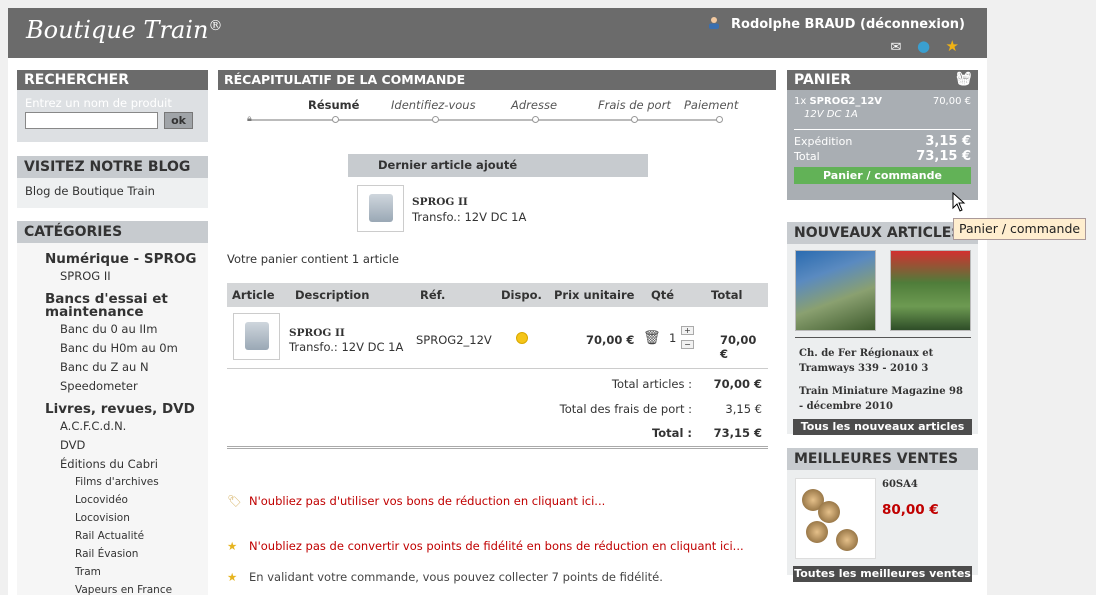 The height and width of the screenshot is (595, 1096). I want to click on all-best-sellers-button: Toutes les meilleures ventes, so click(882, 574).